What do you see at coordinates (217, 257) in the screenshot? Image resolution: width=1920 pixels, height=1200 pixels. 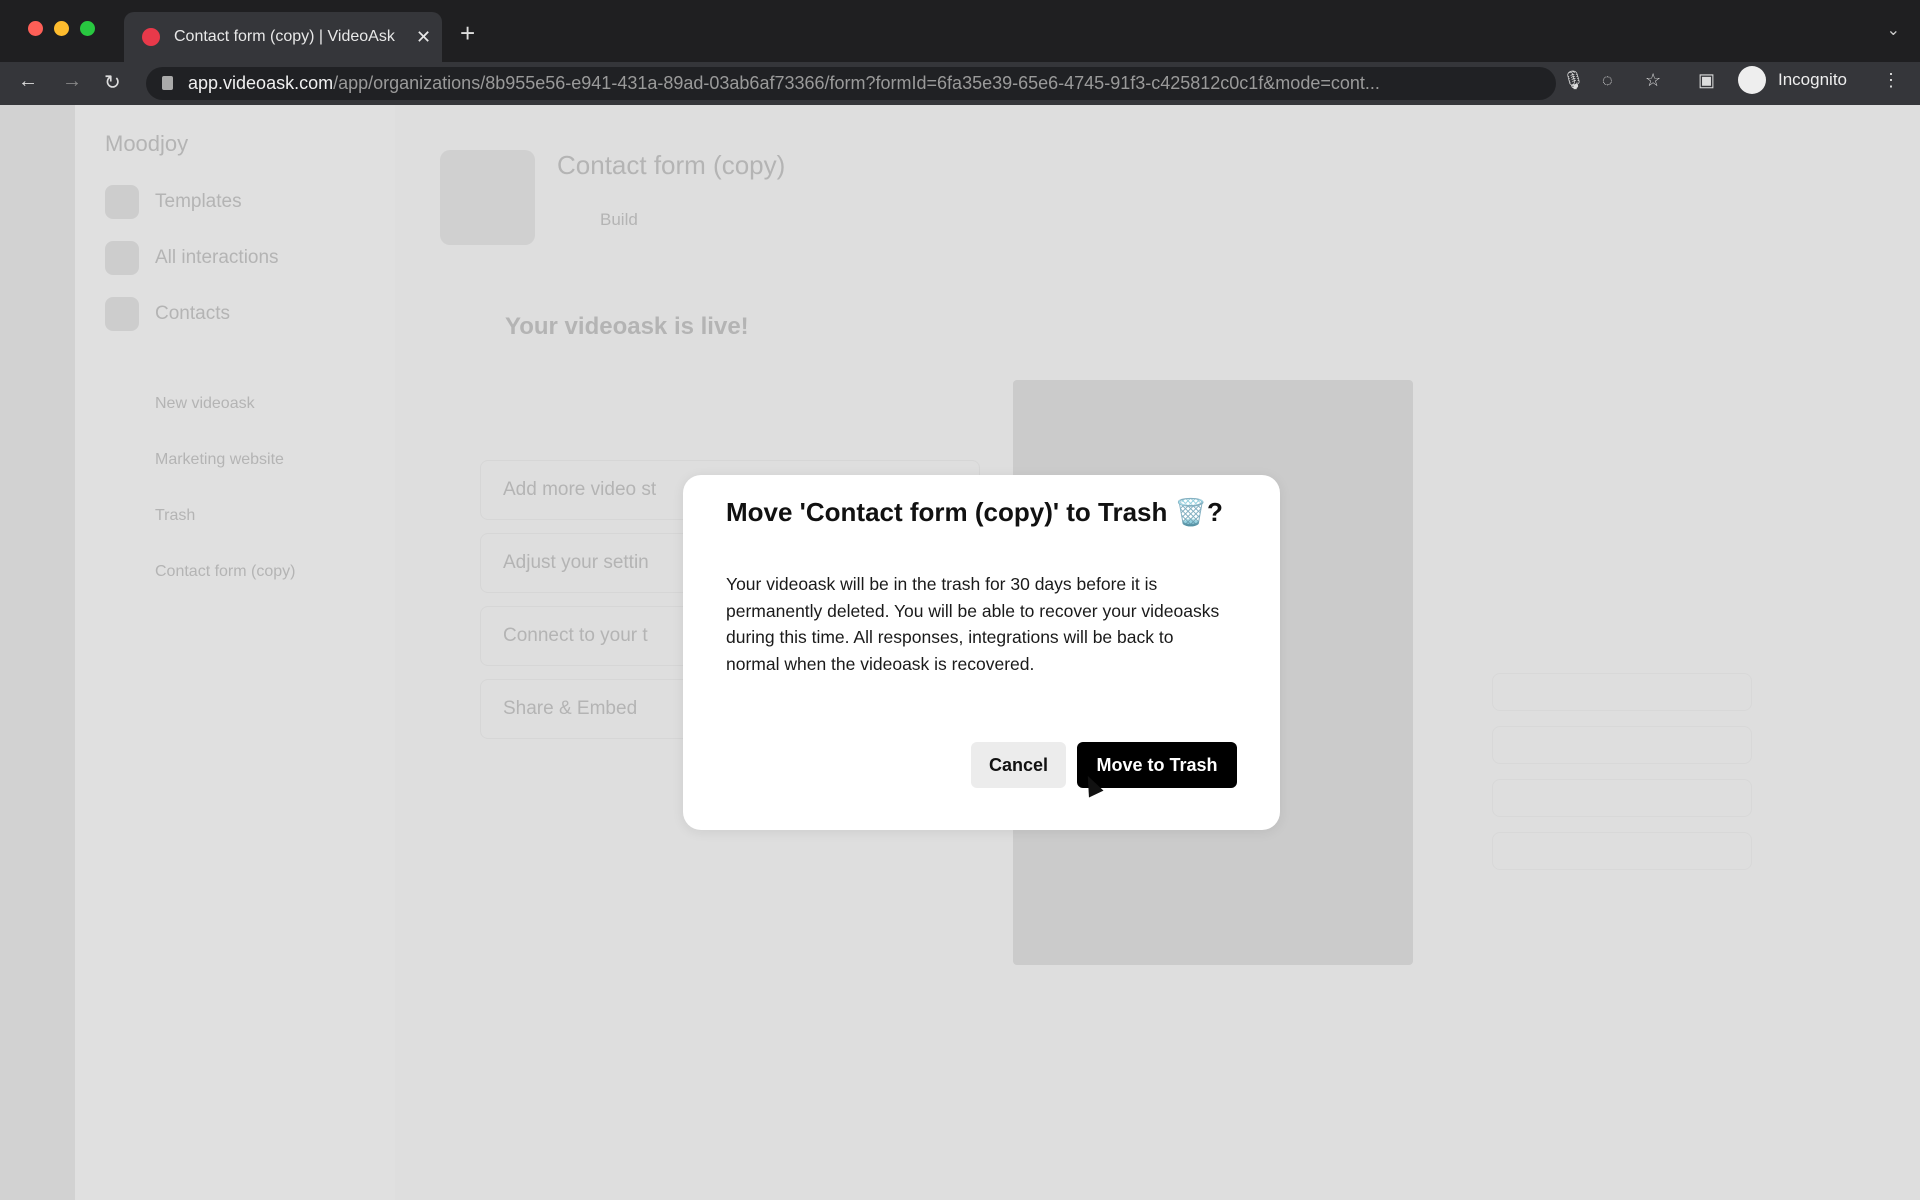 I see `sidebar-item-label: All interactions` at bounding box center [217, 257].